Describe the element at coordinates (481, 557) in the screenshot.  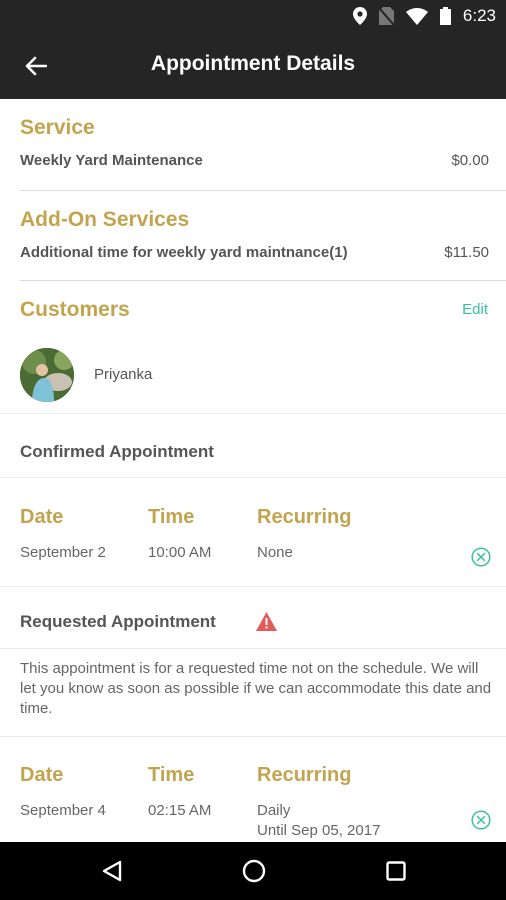
I see `cancel-confirmed-appointment-icon` at that location.